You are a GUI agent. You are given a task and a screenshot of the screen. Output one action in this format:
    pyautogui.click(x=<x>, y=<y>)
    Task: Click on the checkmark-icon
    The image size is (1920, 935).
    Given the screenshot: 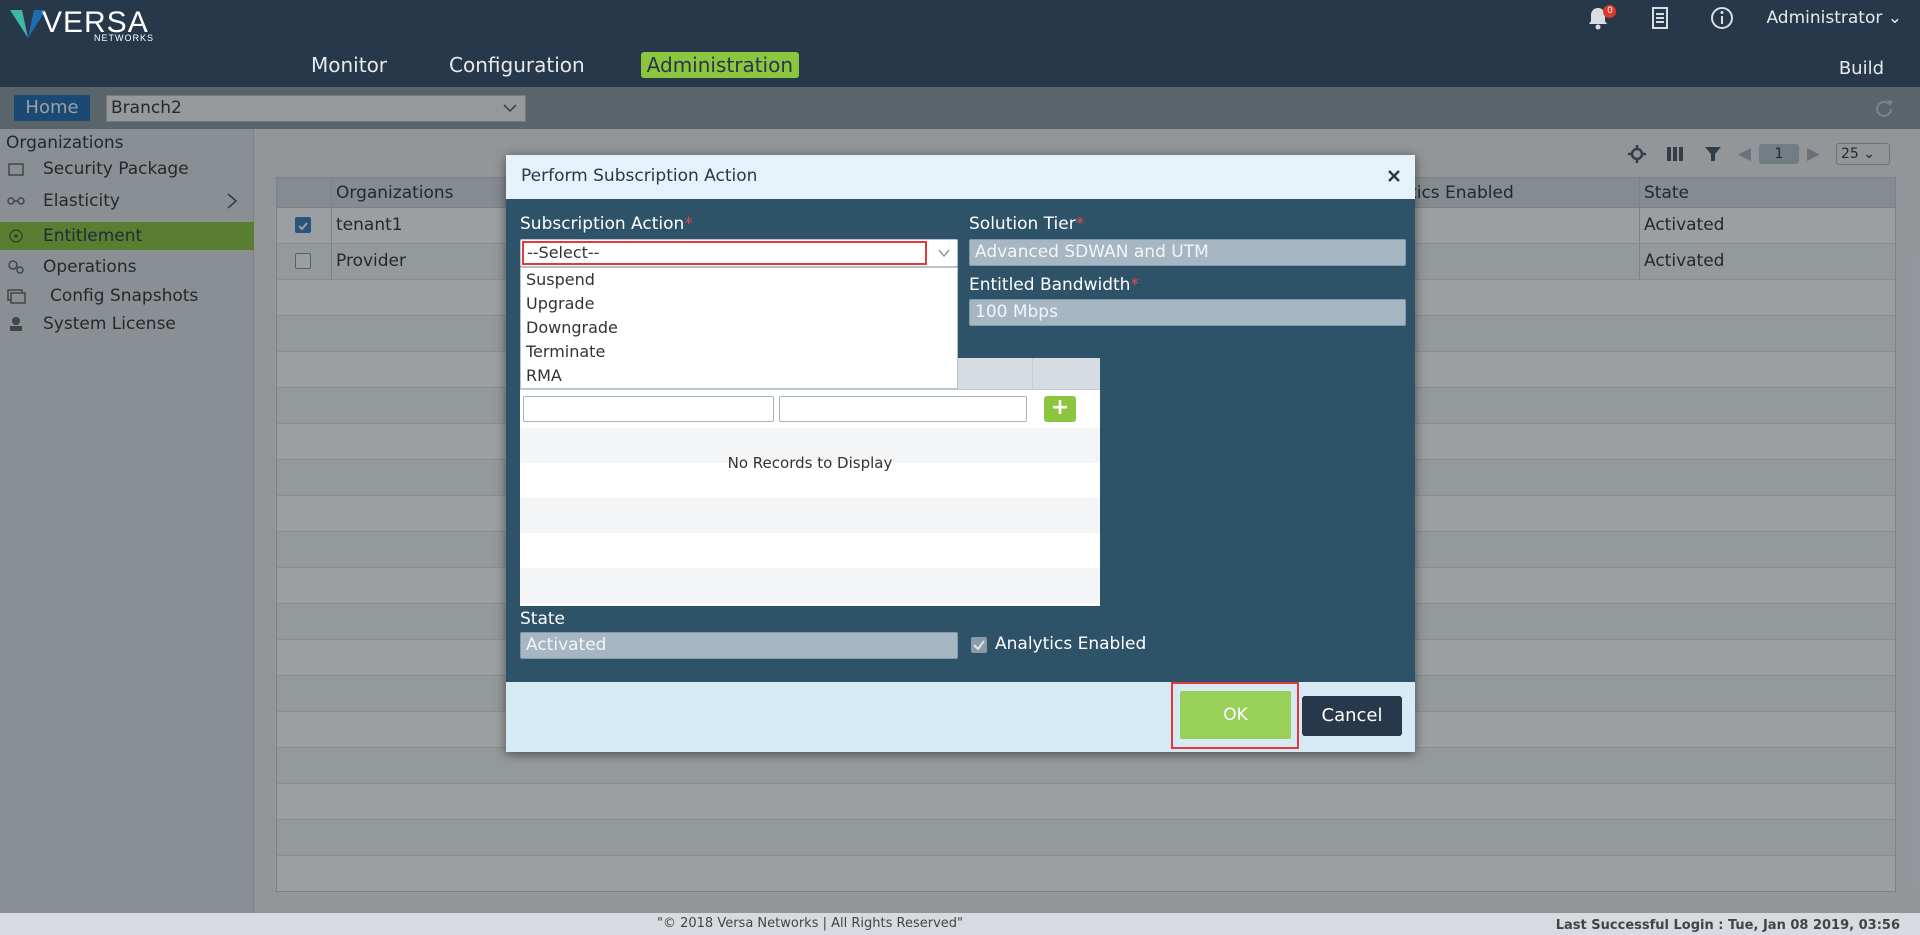 What is the action you would take?
    pyautogui.click(x=979, y=645)
    